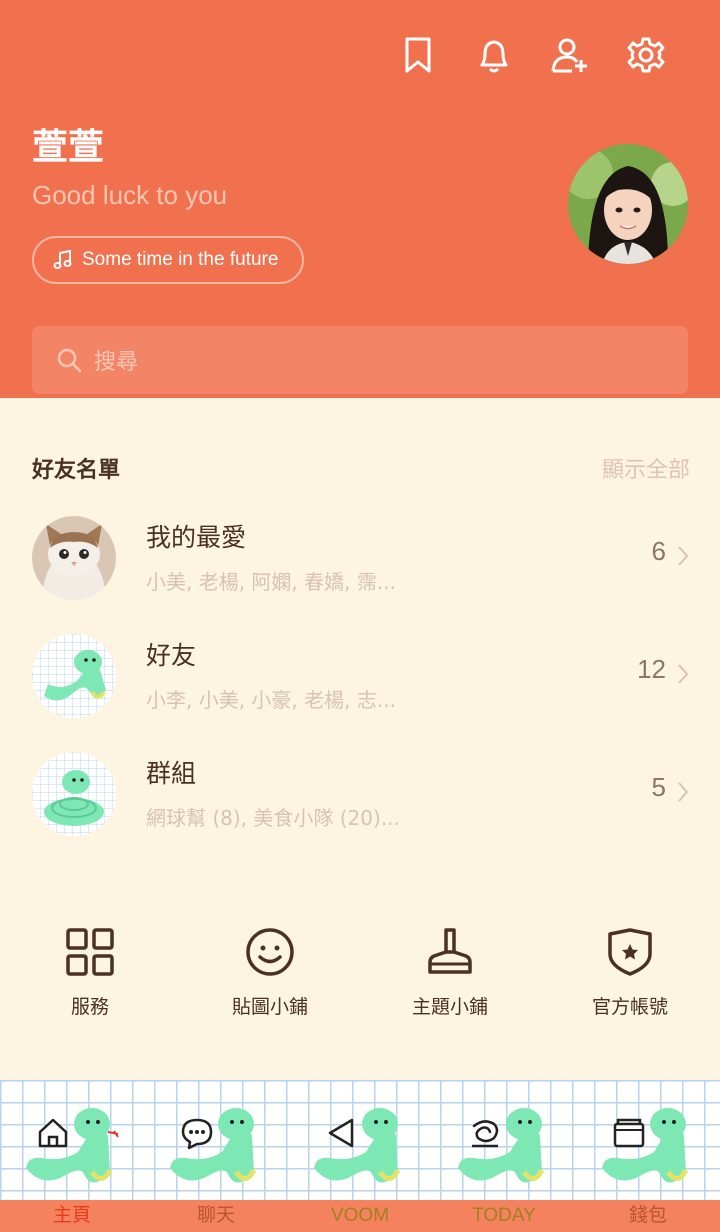 The image size is (720, 1232). I want to click on search-placeholder: 搜尋, so click(116, 362).